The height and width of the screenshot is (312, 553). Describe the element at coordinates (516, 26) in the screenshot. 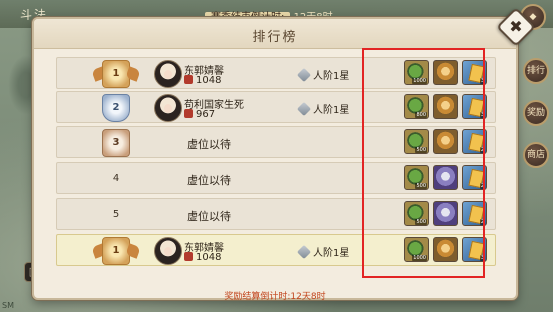

I see `close-icon: ✖` at that location.